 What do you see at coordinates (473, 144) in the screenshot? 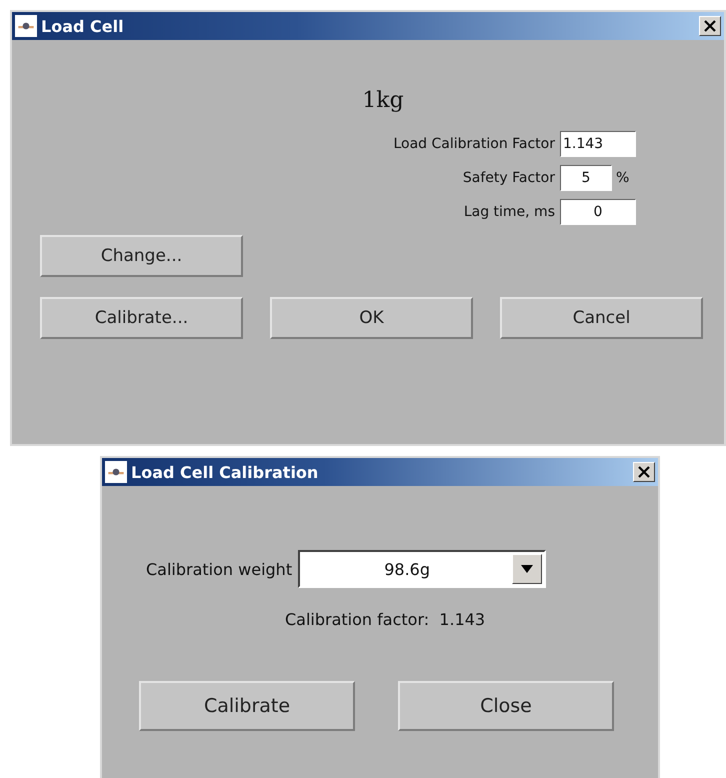
I see `field-label: Load Calibration Factor` at bounding box center [473, 144].